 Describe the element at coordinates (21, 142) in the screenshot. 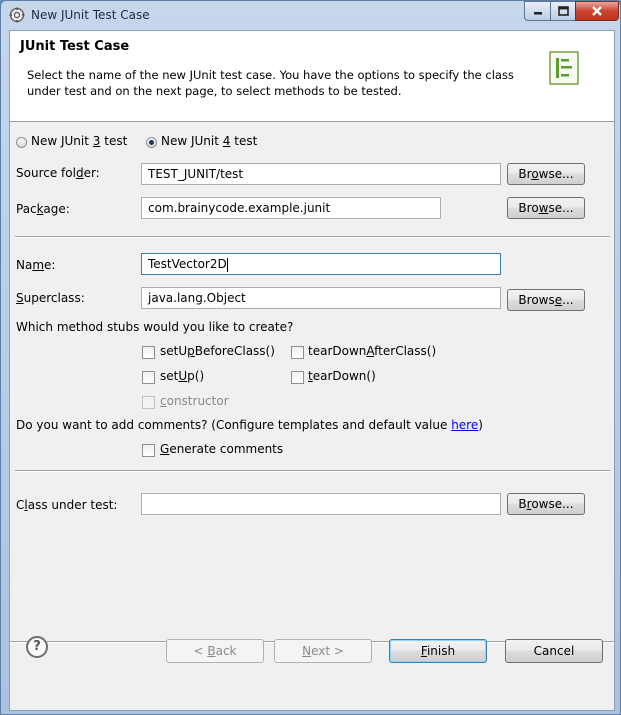

I see `junit3-radio` at that location.